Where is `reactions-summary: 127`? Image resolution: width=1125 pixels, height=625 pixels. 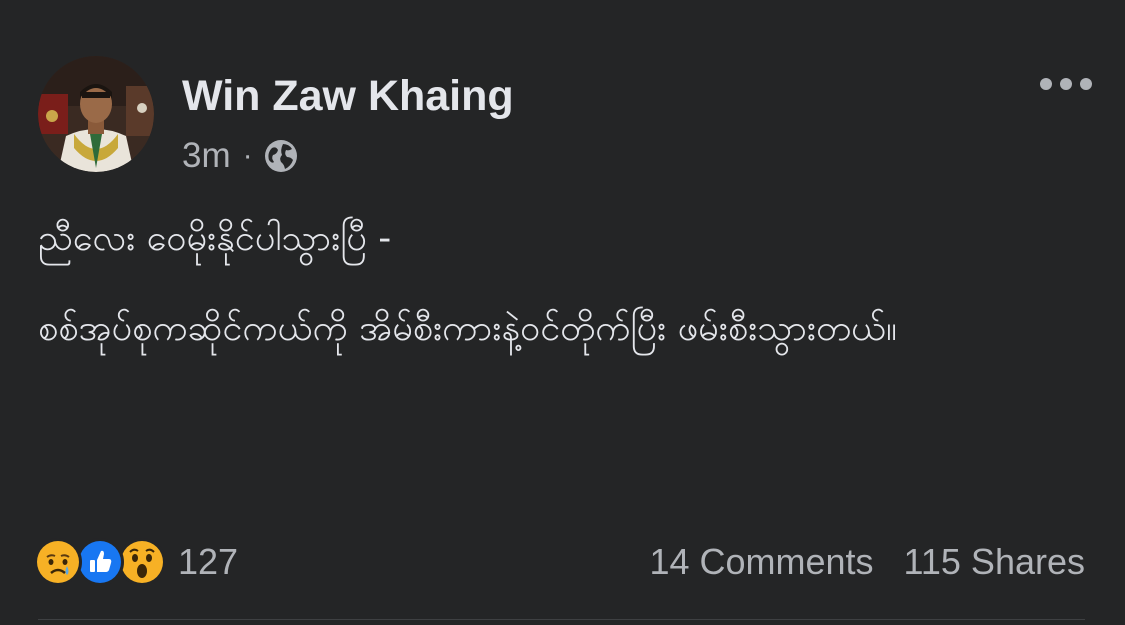 reactions-summary: 127 is located at coordinates (136, 562).